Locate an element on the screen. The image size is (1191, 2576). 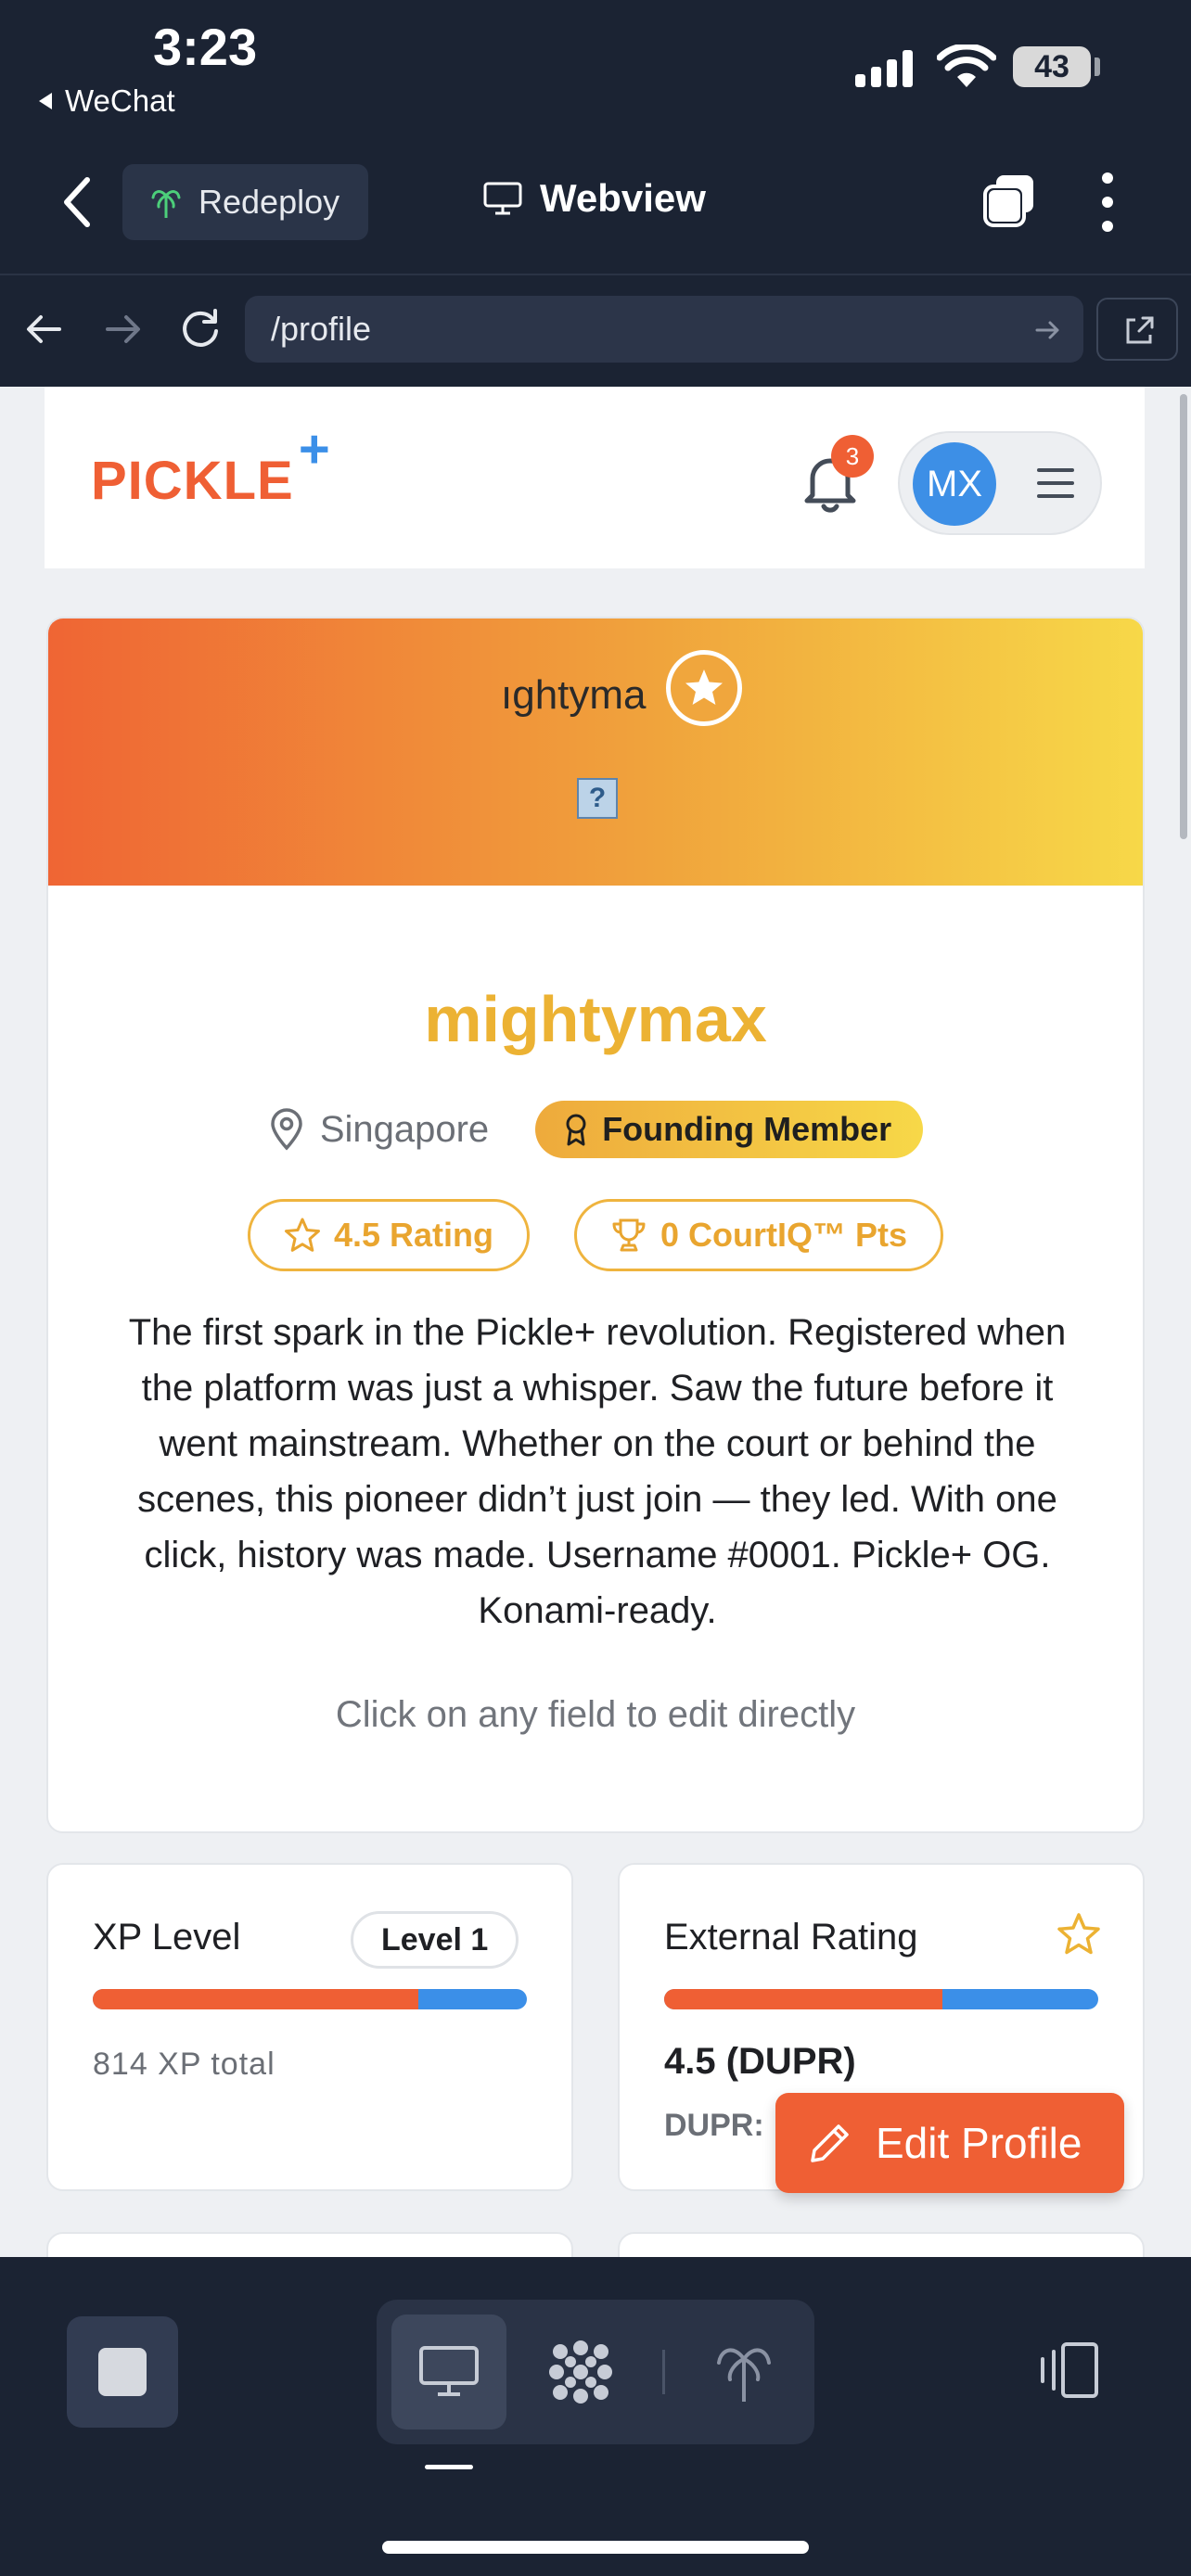
url-input: /profile is located at coordinates (664, 329).